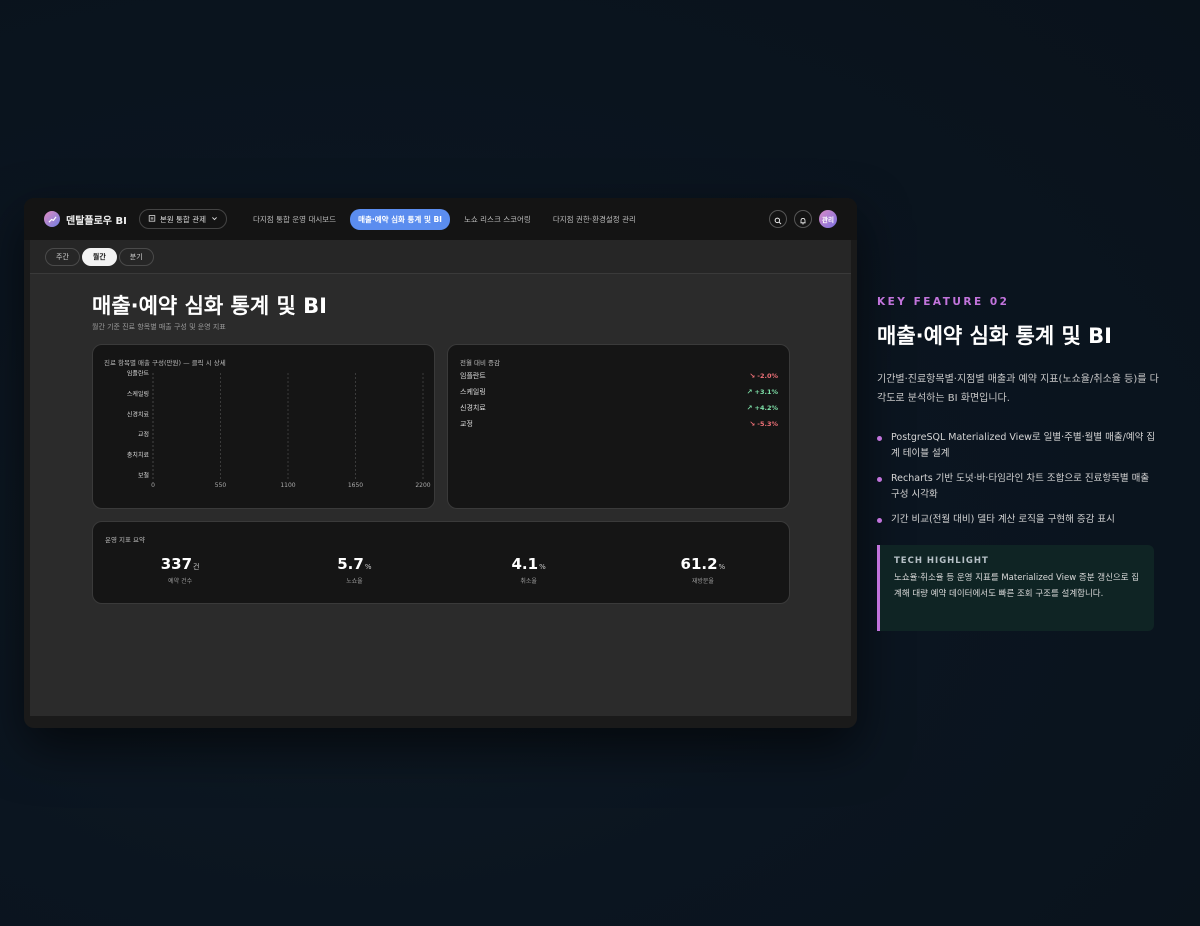  I want to click on branch-selector: 본원 통합 관제, so click(182, 219).